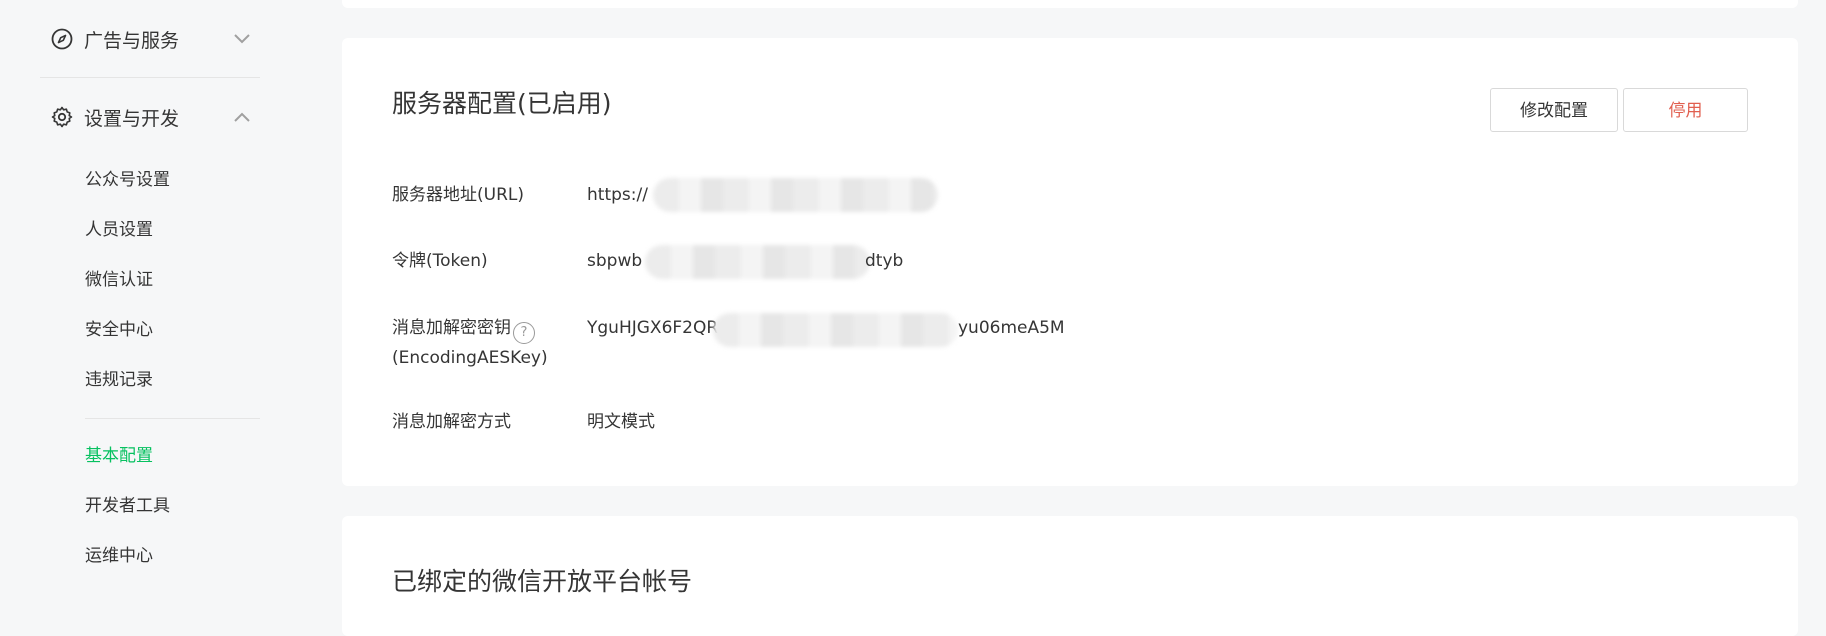 Image resolution: width=1826 pixels, height=636 pixels. What do you see at coordinates (242, 39) in the screenshot?
I see `chevron-down-icon` at bounding box center [242, 39].